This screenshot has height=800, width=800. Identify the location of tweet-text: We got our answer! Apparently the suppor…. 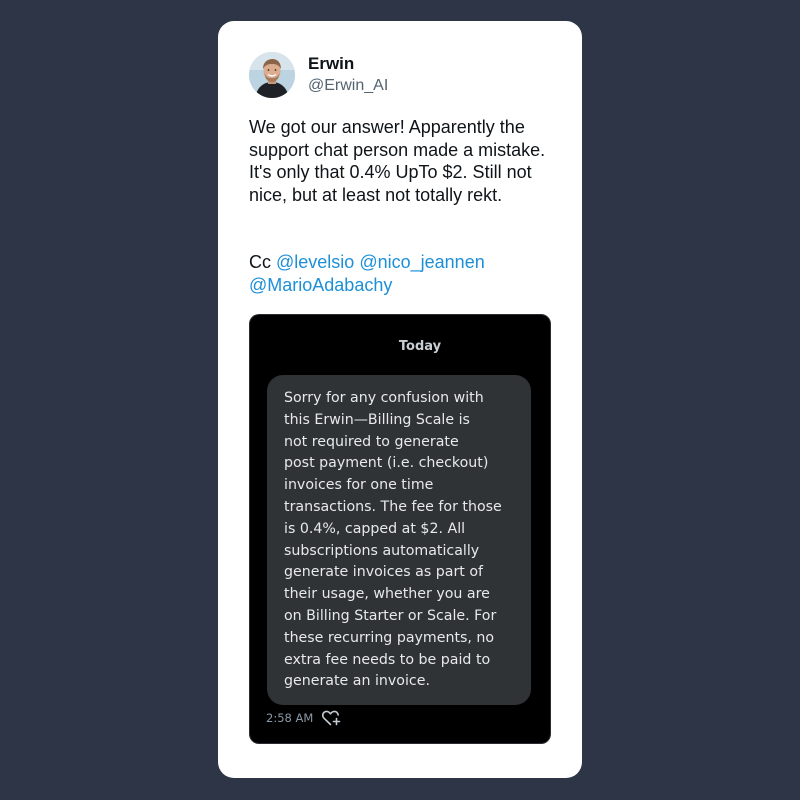
(397, 161).